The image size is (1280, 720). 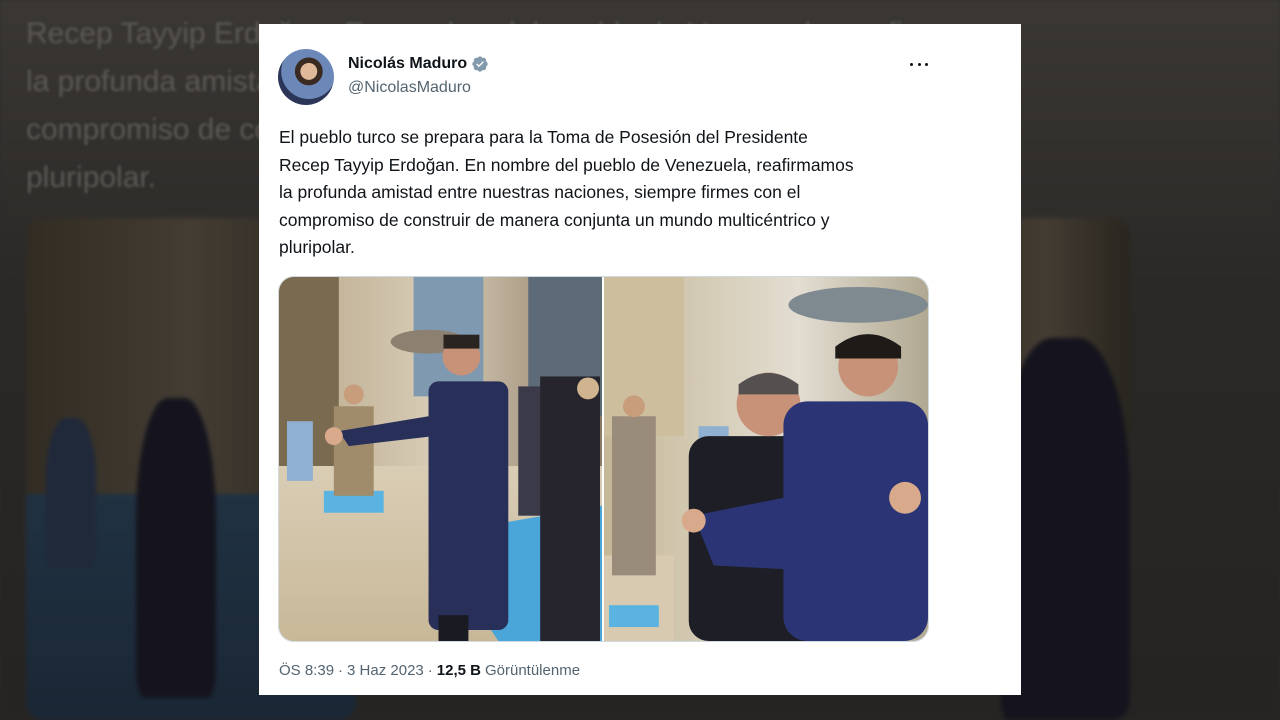 I want to click on author-display-name: Nicolás Maduro, so click(x=407, y=64).